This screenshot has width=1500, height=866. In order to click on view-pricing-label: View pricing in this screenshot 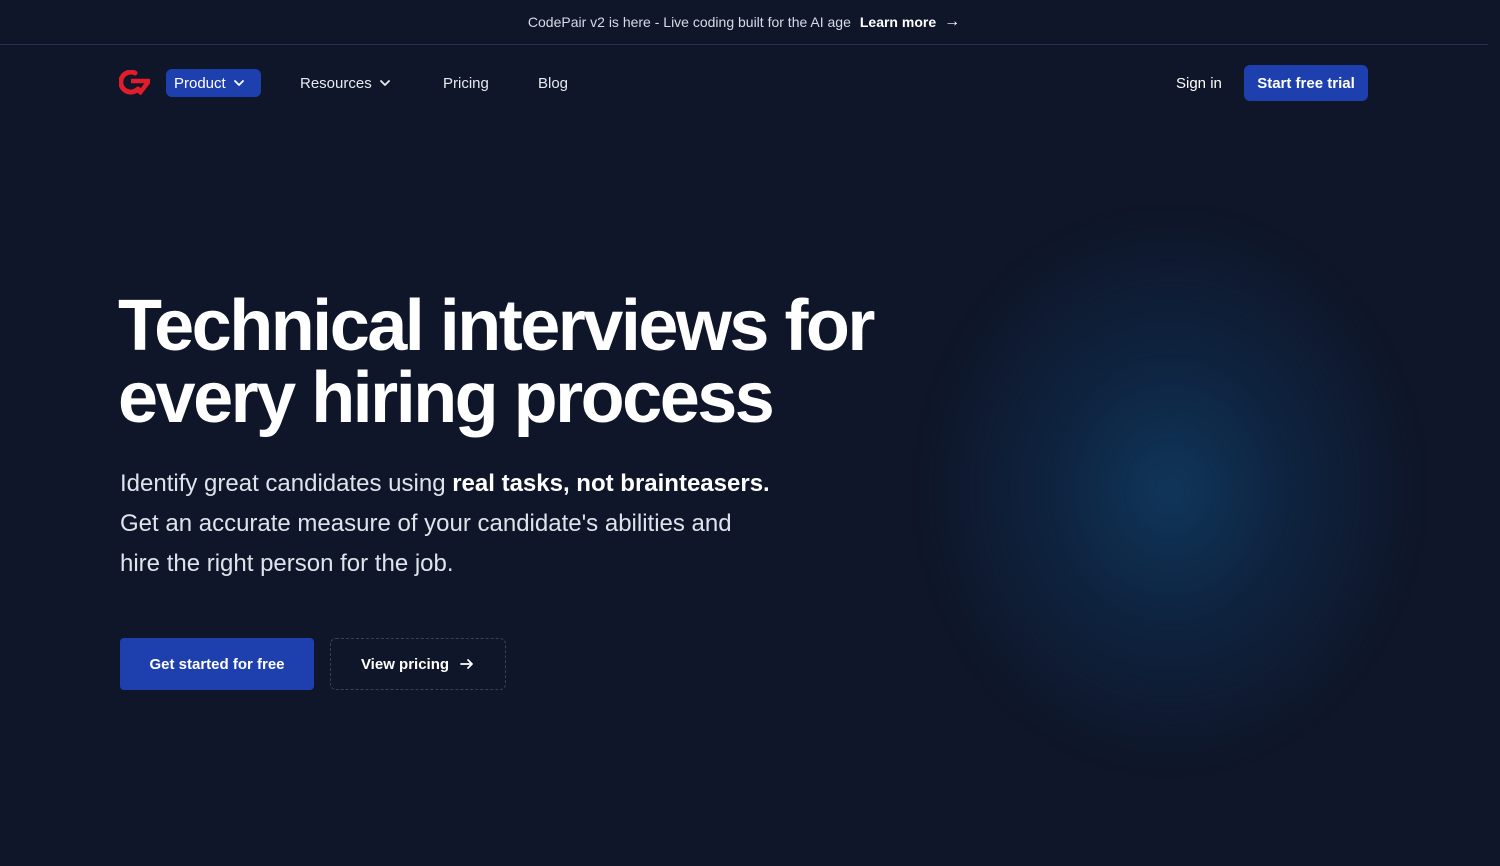, I will do `click(405, 664)`.